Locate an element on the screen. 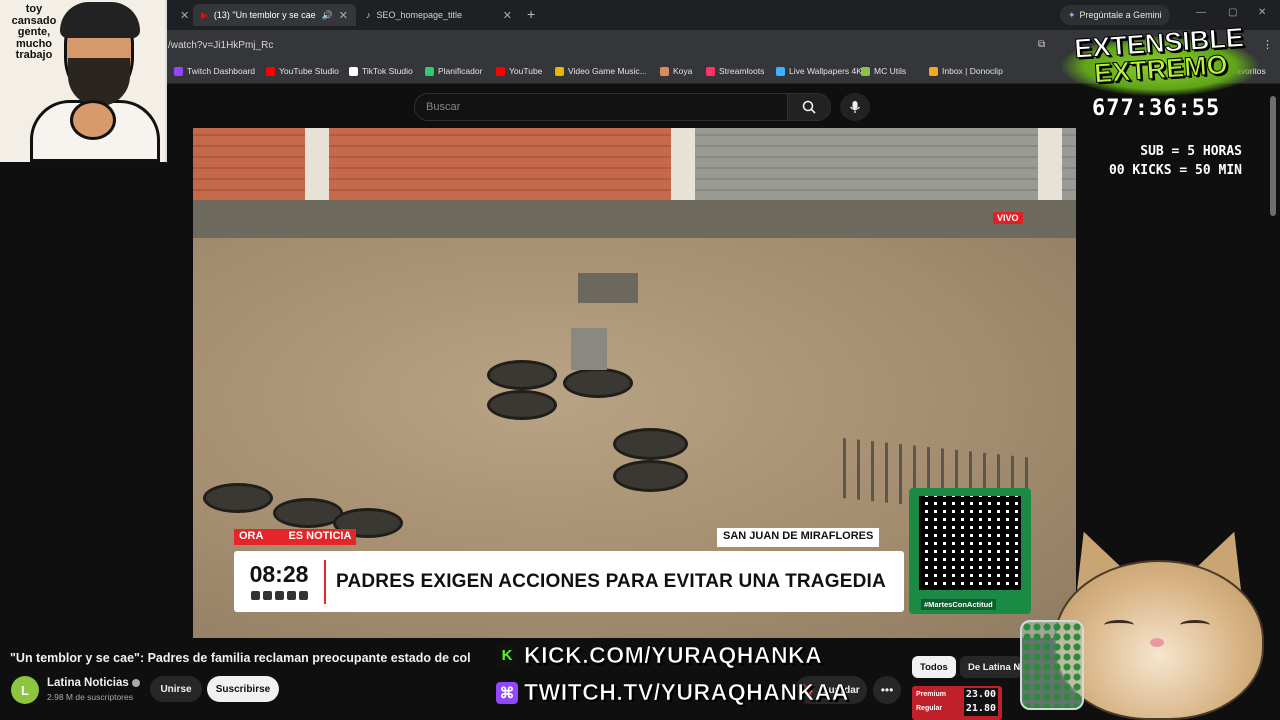  subscriber-count: 2.98 M de suscriptores is located at coordinates (90, 697).